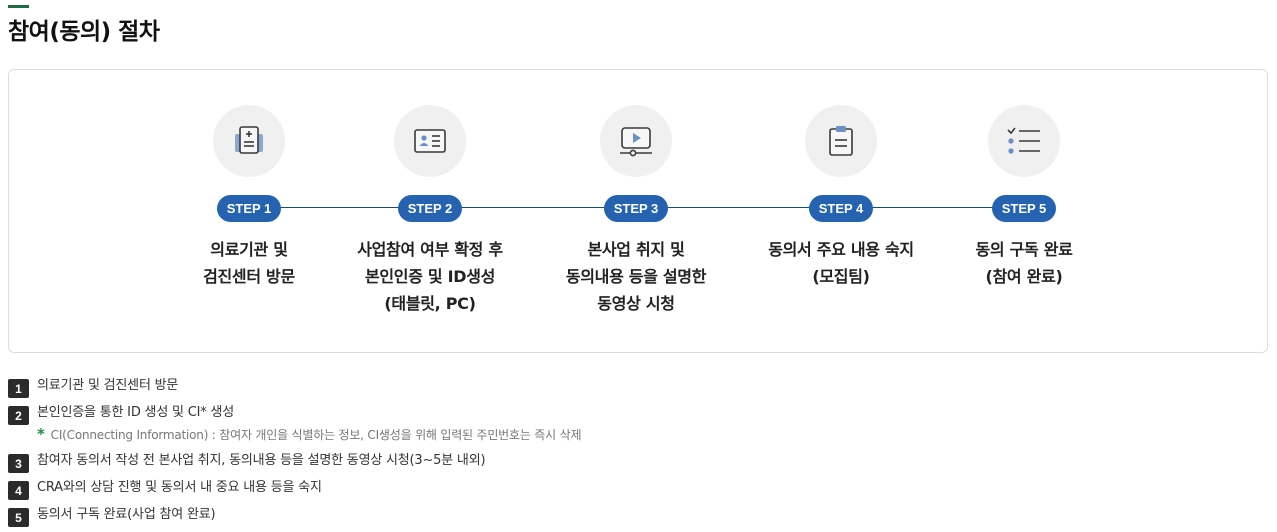 Image resolution: width=1277 pixels, height=532 pixels. Describe the element at coordinates (18, 415) in the screenshot. I see `note-number: 2` at that location.